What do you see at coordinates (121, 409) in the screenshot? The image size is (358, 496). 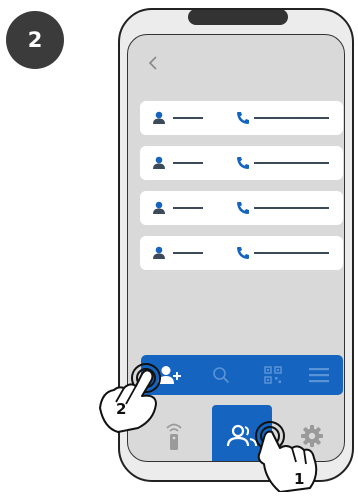 I see `gesture-label: 2` at bounding box center [121, 409].